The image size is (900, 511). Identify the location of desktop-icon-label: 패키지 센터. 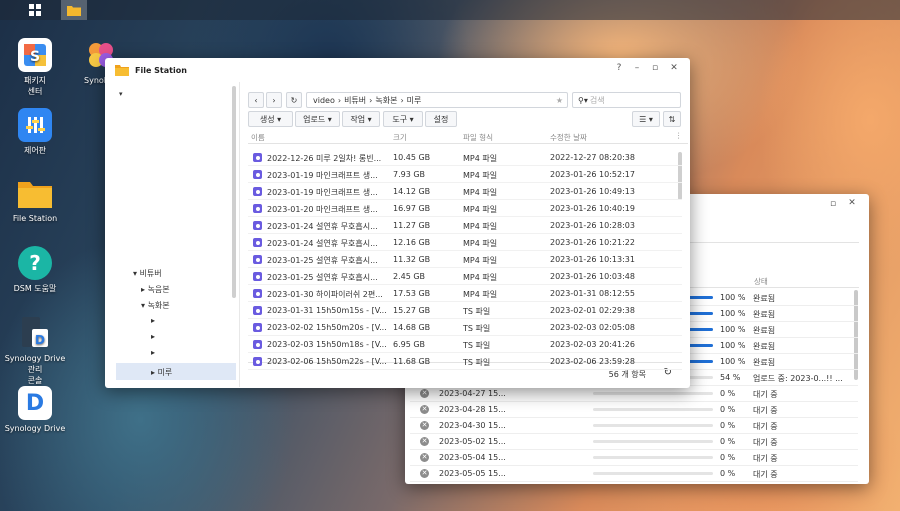
(35, 86).